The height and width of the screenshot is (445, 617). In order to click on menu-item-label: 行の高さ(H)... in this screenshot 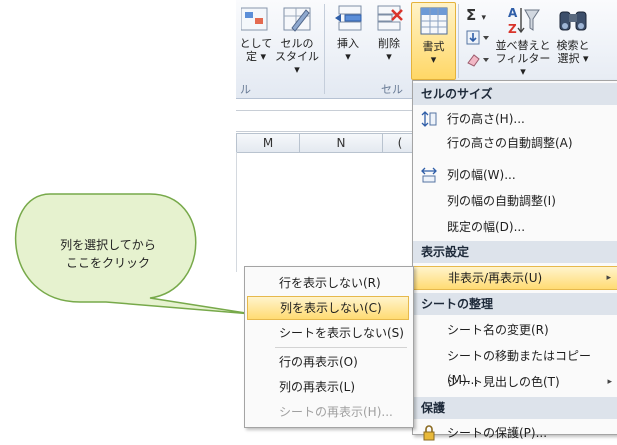, I will do `click(486, 119)`.